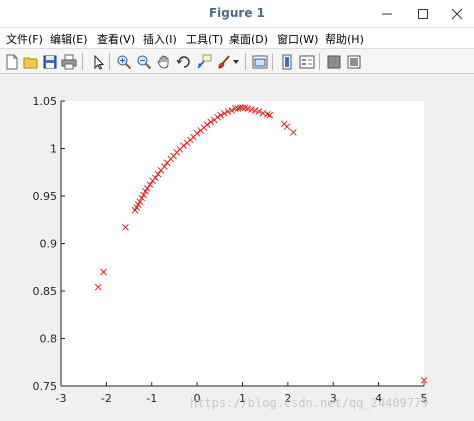 This screenshot has height=421, width=474. I want to click on save-button, so click(49, 61).